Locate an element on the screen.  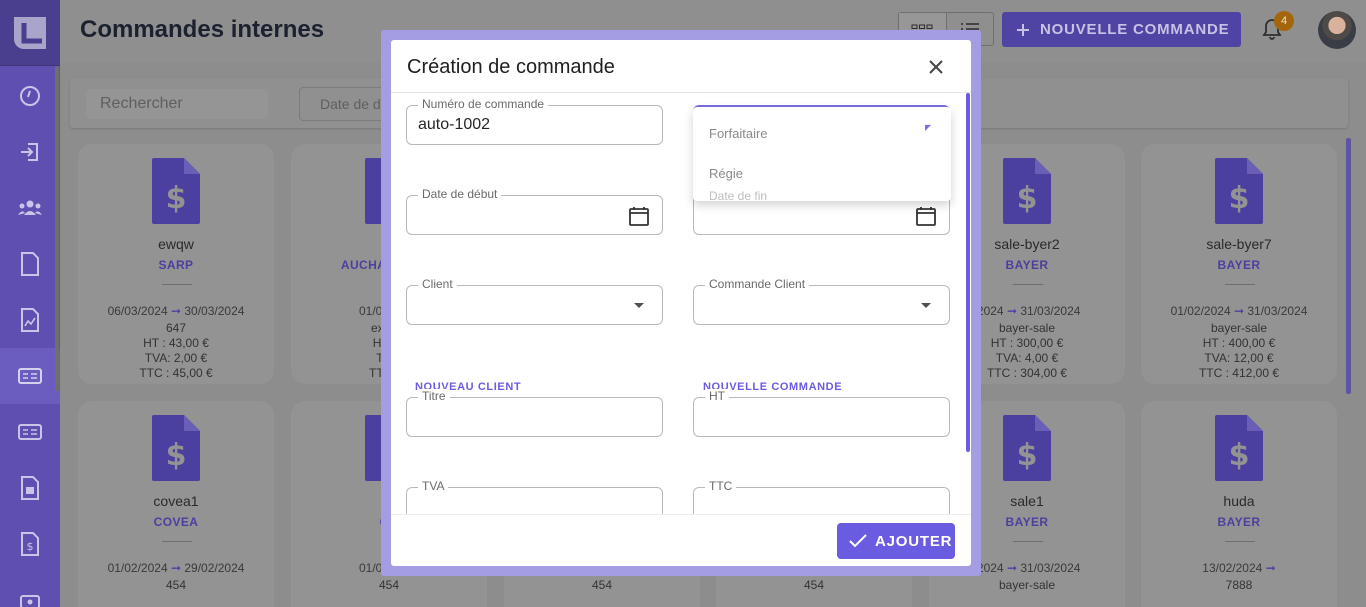
title-field: Titre is located at coordinates (534, 413).